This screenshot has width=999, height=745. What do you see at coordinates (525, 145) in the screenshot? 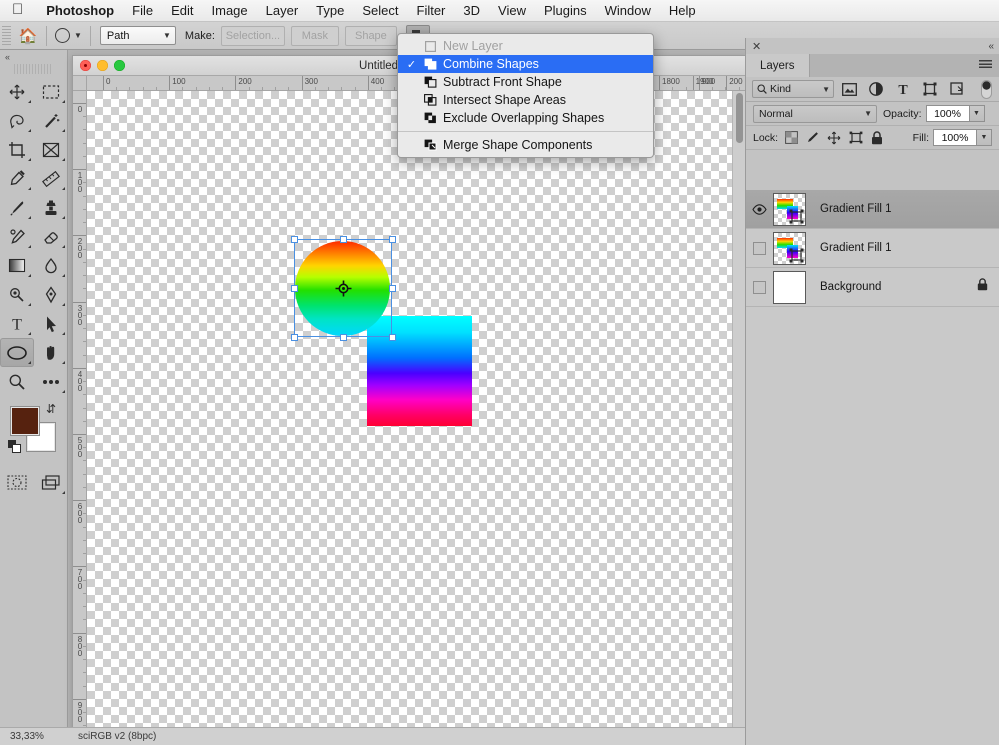
I see `menu-item-merge-shape-components: Merge Shape Components` at bounding box center [525, 145].